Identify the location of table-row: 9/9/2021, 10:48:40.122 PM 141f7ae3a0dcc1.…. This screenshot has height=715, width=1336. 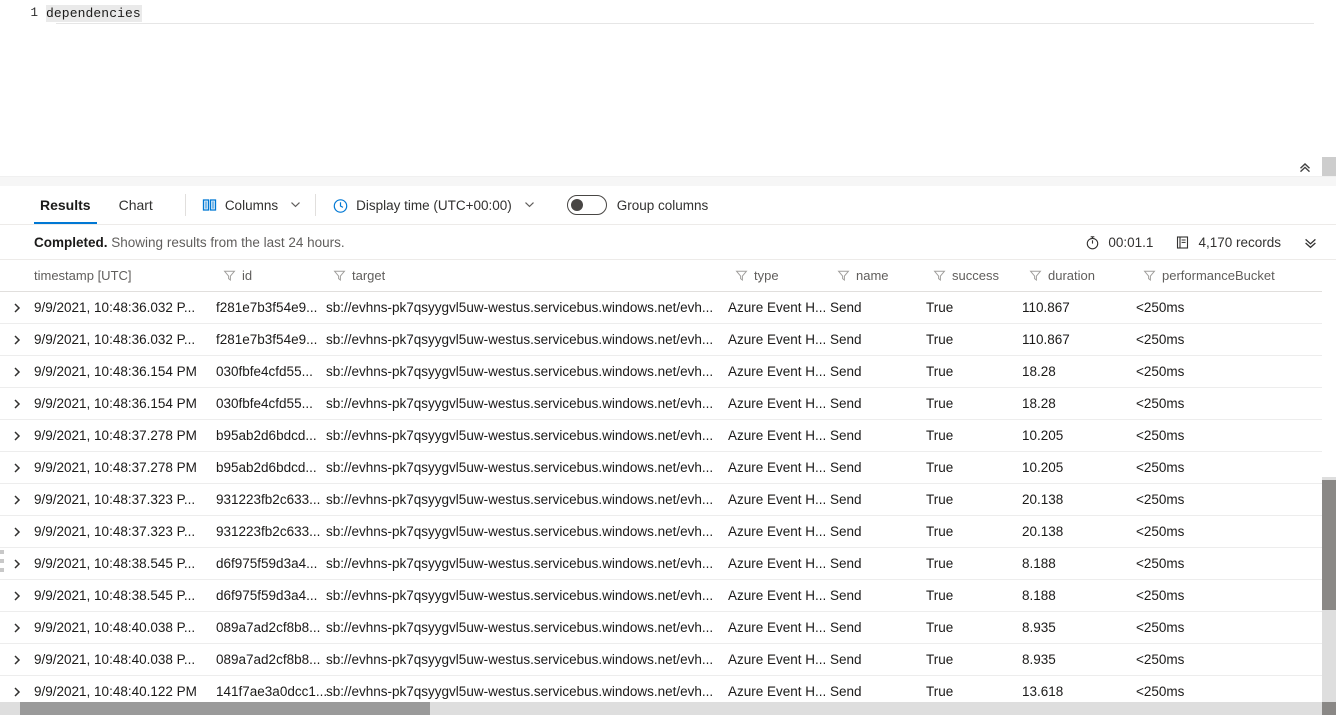
(661, 687).